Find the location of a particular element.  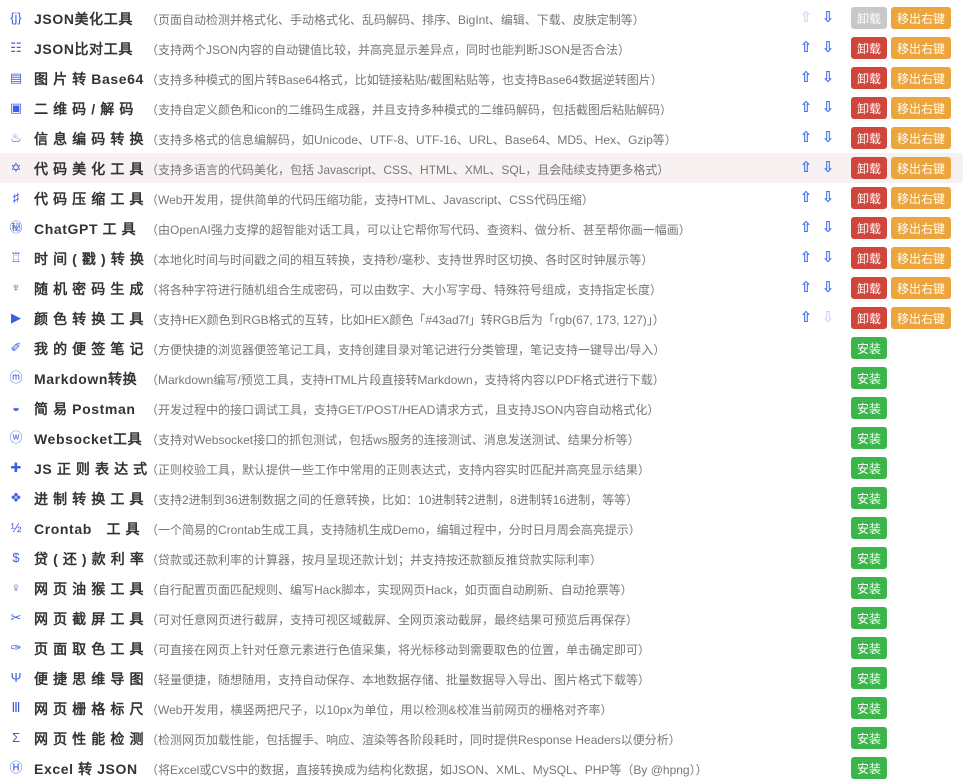

tool-description: （贷款或还款利率的计算器，按月呈现还款计划；并支持按还款额反推贷款实际利率） is located at coordinates (374, 560).